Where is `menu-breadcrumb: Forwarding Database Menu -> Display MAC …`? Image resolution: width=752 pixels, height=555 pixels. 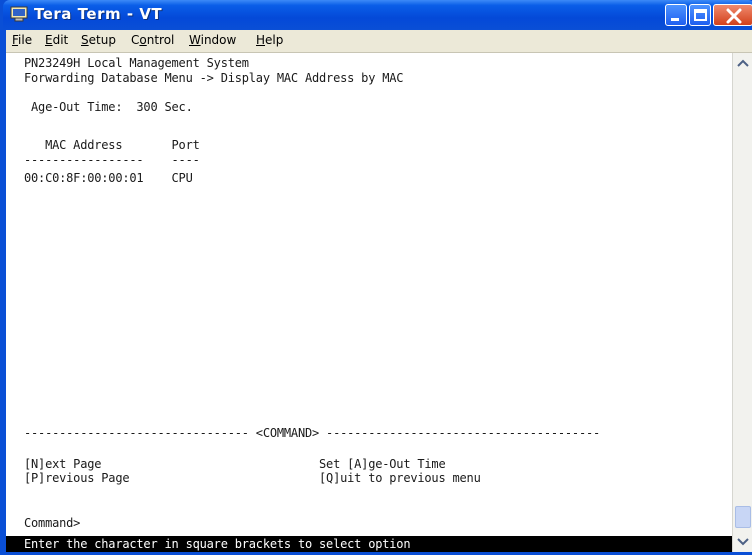 menu-breadcrumb: Forwarding Database Menu -> Display MAC … is located at coordinates (214, 78).